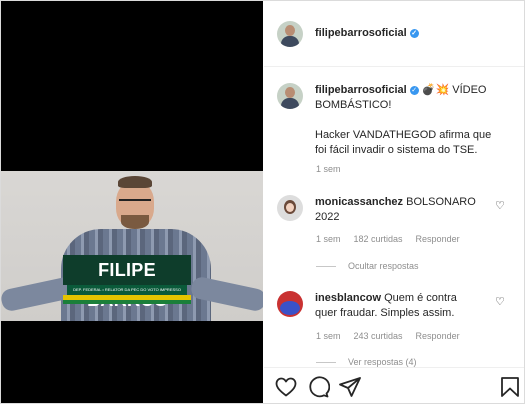 Image resolution: width=525 pixels, height=404 pixels. I want to click on presenter-beard, so click(135, 222).